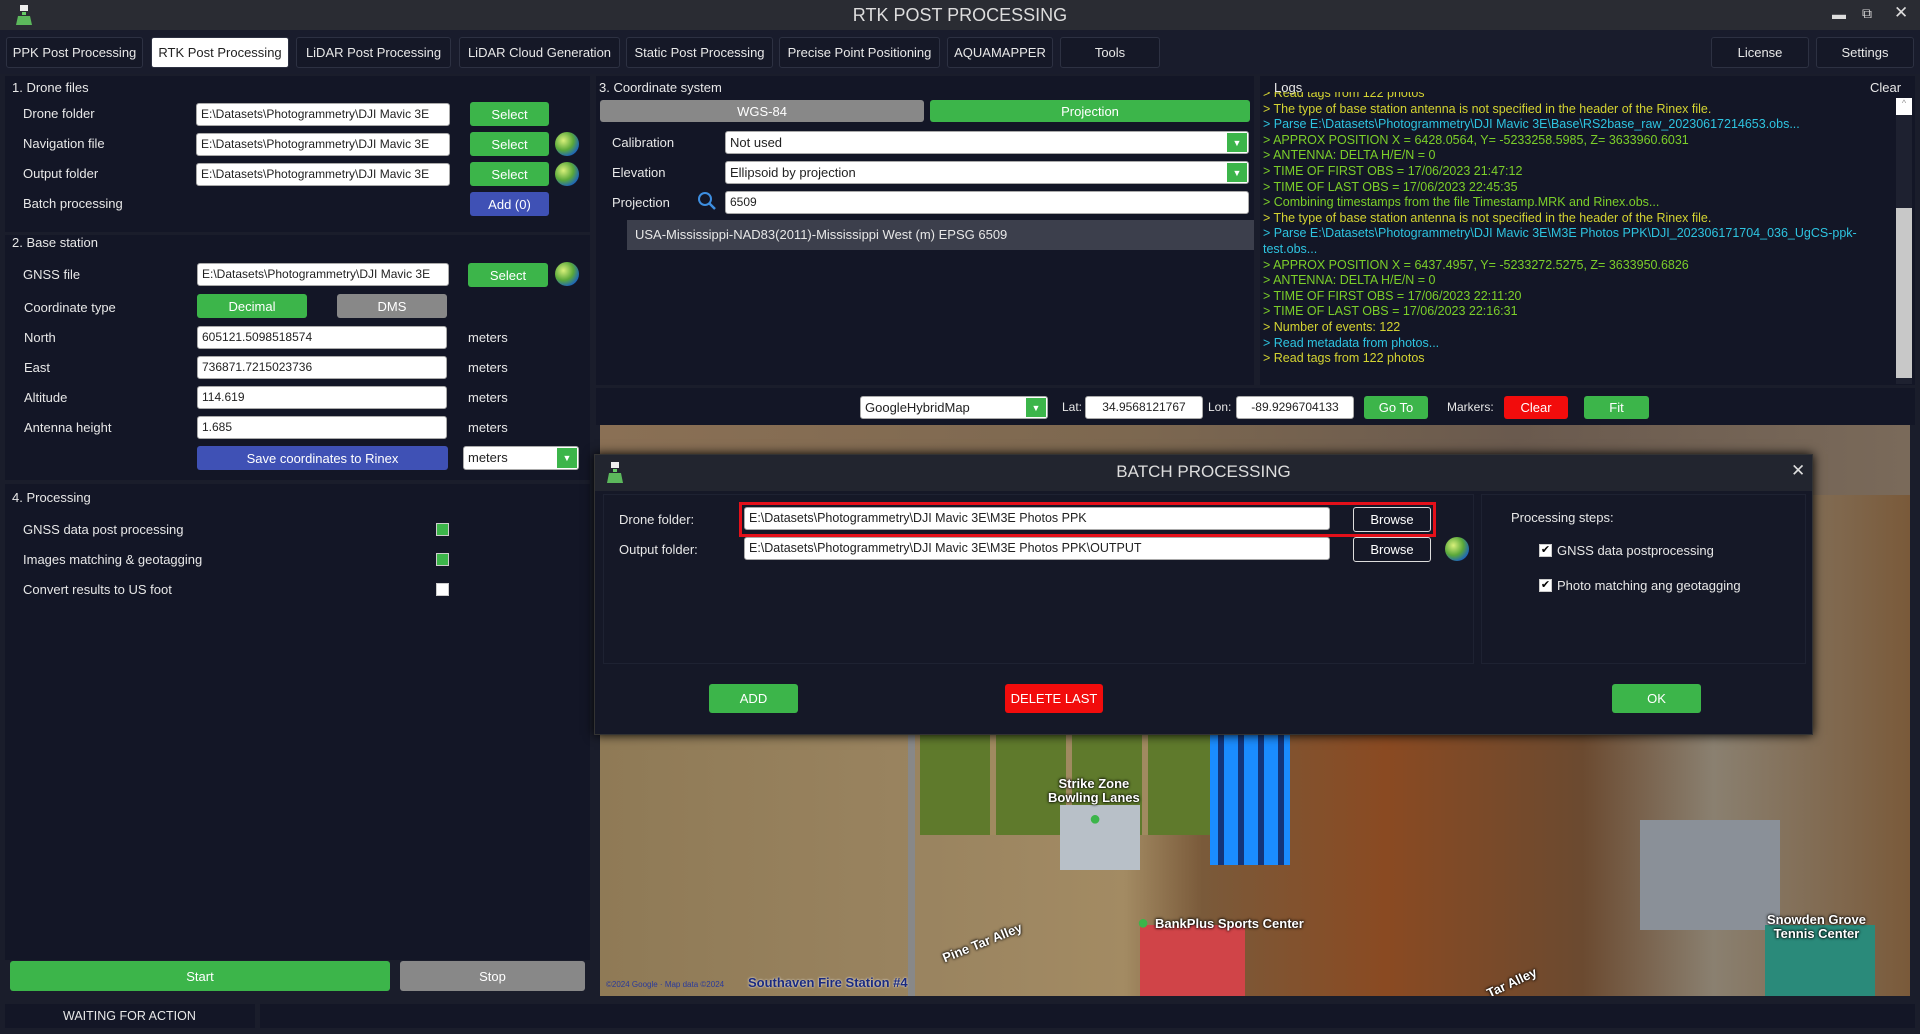 The height and width of the screenshot is (1034, 1920). I want to click on restore-icon: ⧉, so click(1867, 13).